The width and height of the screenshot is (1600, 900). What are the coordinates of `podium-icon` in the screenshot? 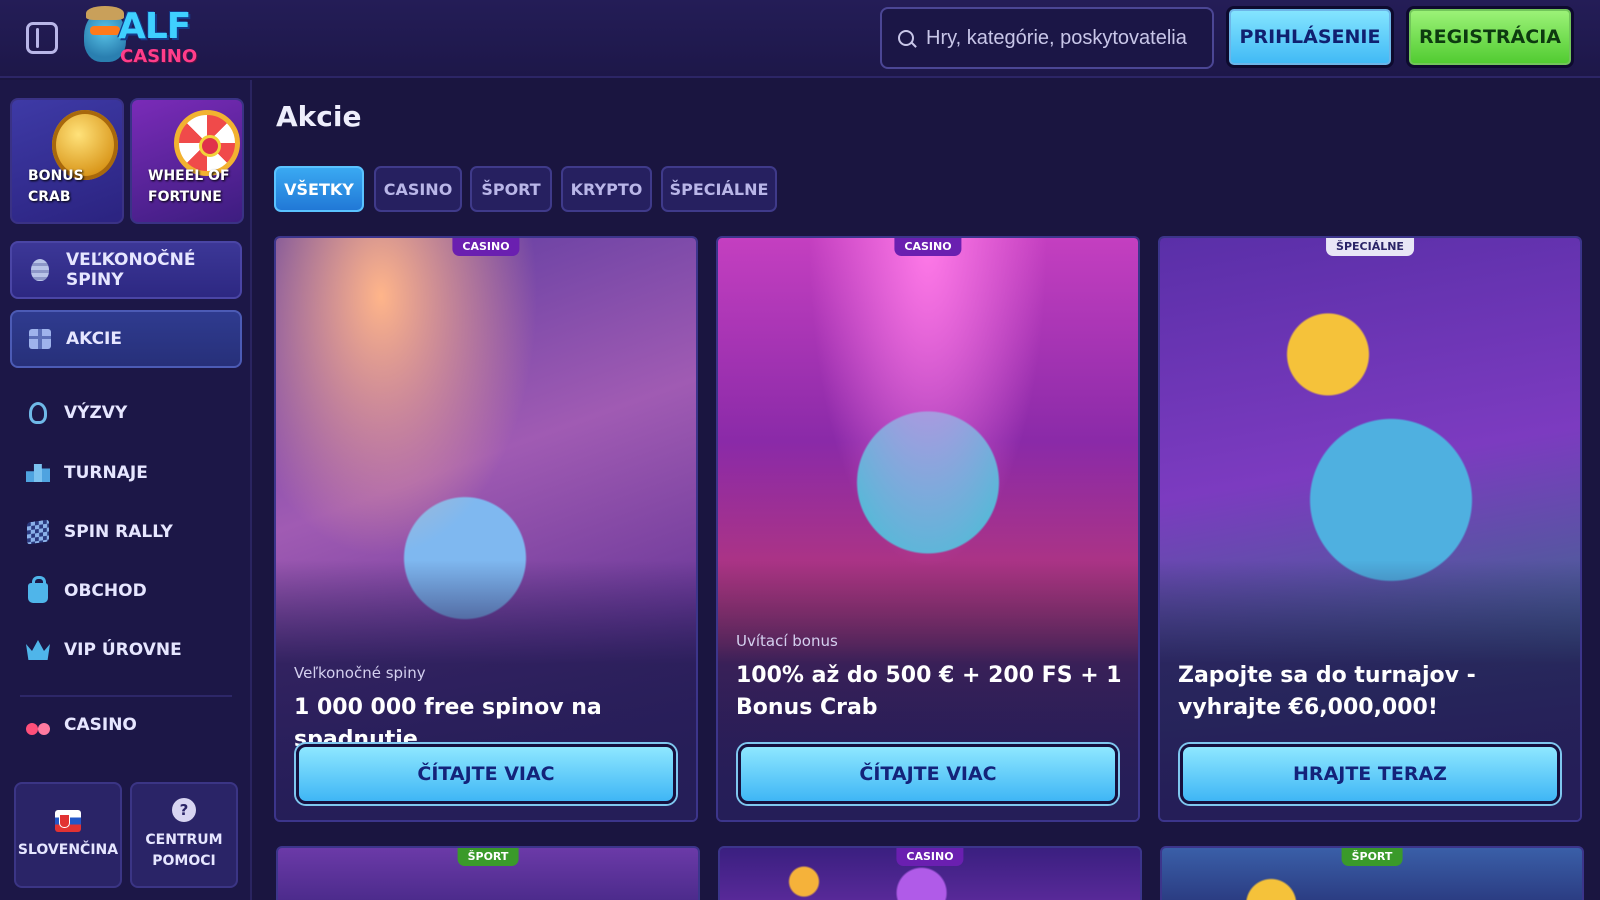 It's located at (38, 473).